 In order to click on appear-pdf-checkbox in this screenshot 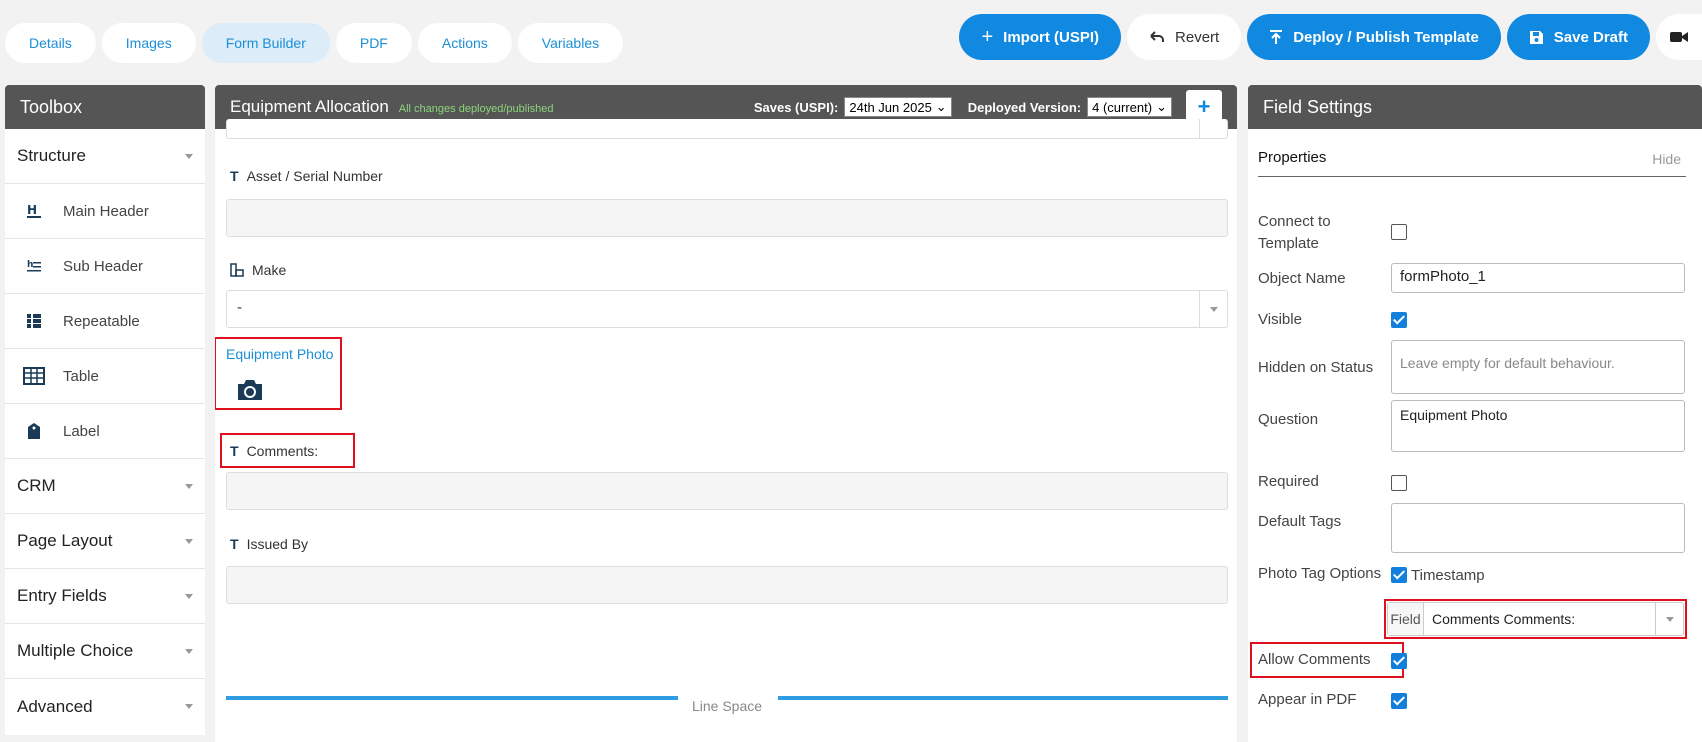, I will do `click(1399, 701)`.